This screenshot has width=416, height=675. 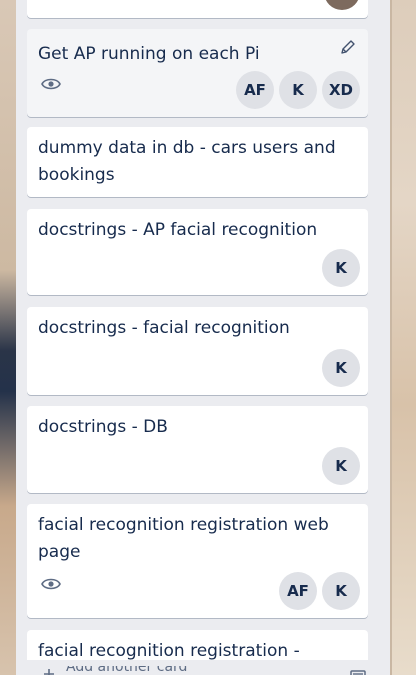 What do you see at coordinates (8, 337) in the screenshot?
I see `board-background-left` at bounding box center [8, 337].